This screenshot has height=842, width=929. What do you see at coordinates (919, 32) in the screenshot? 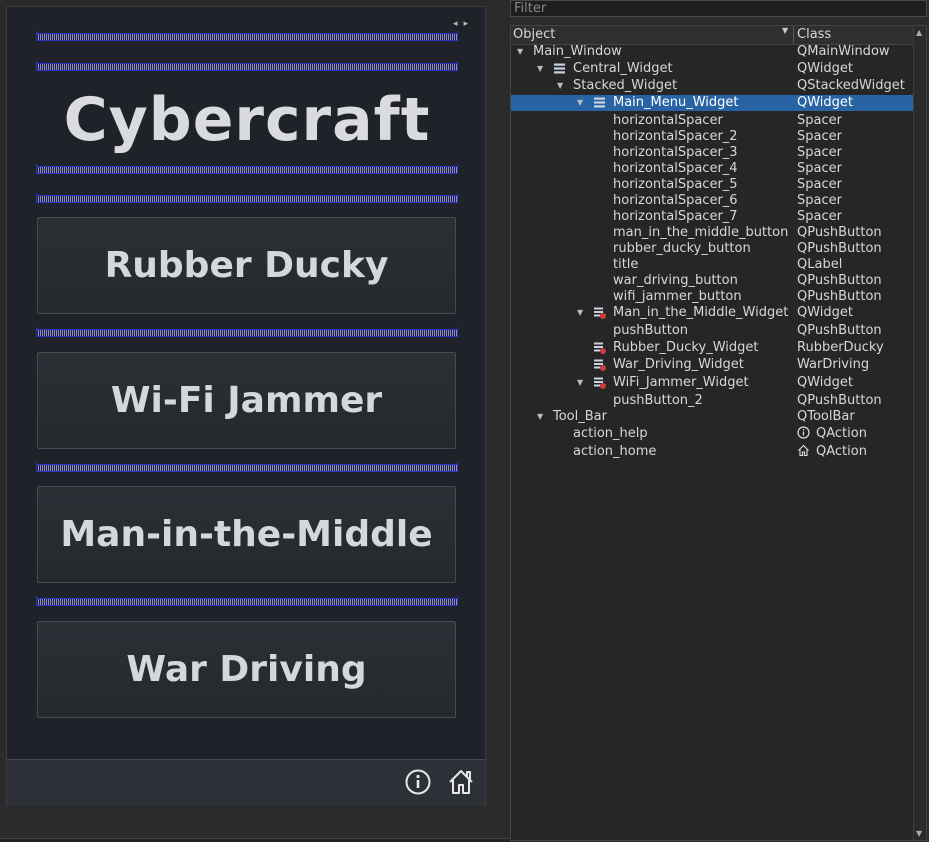
I see `scroll-up-icon: ▲` at bounding box center [919, 32].